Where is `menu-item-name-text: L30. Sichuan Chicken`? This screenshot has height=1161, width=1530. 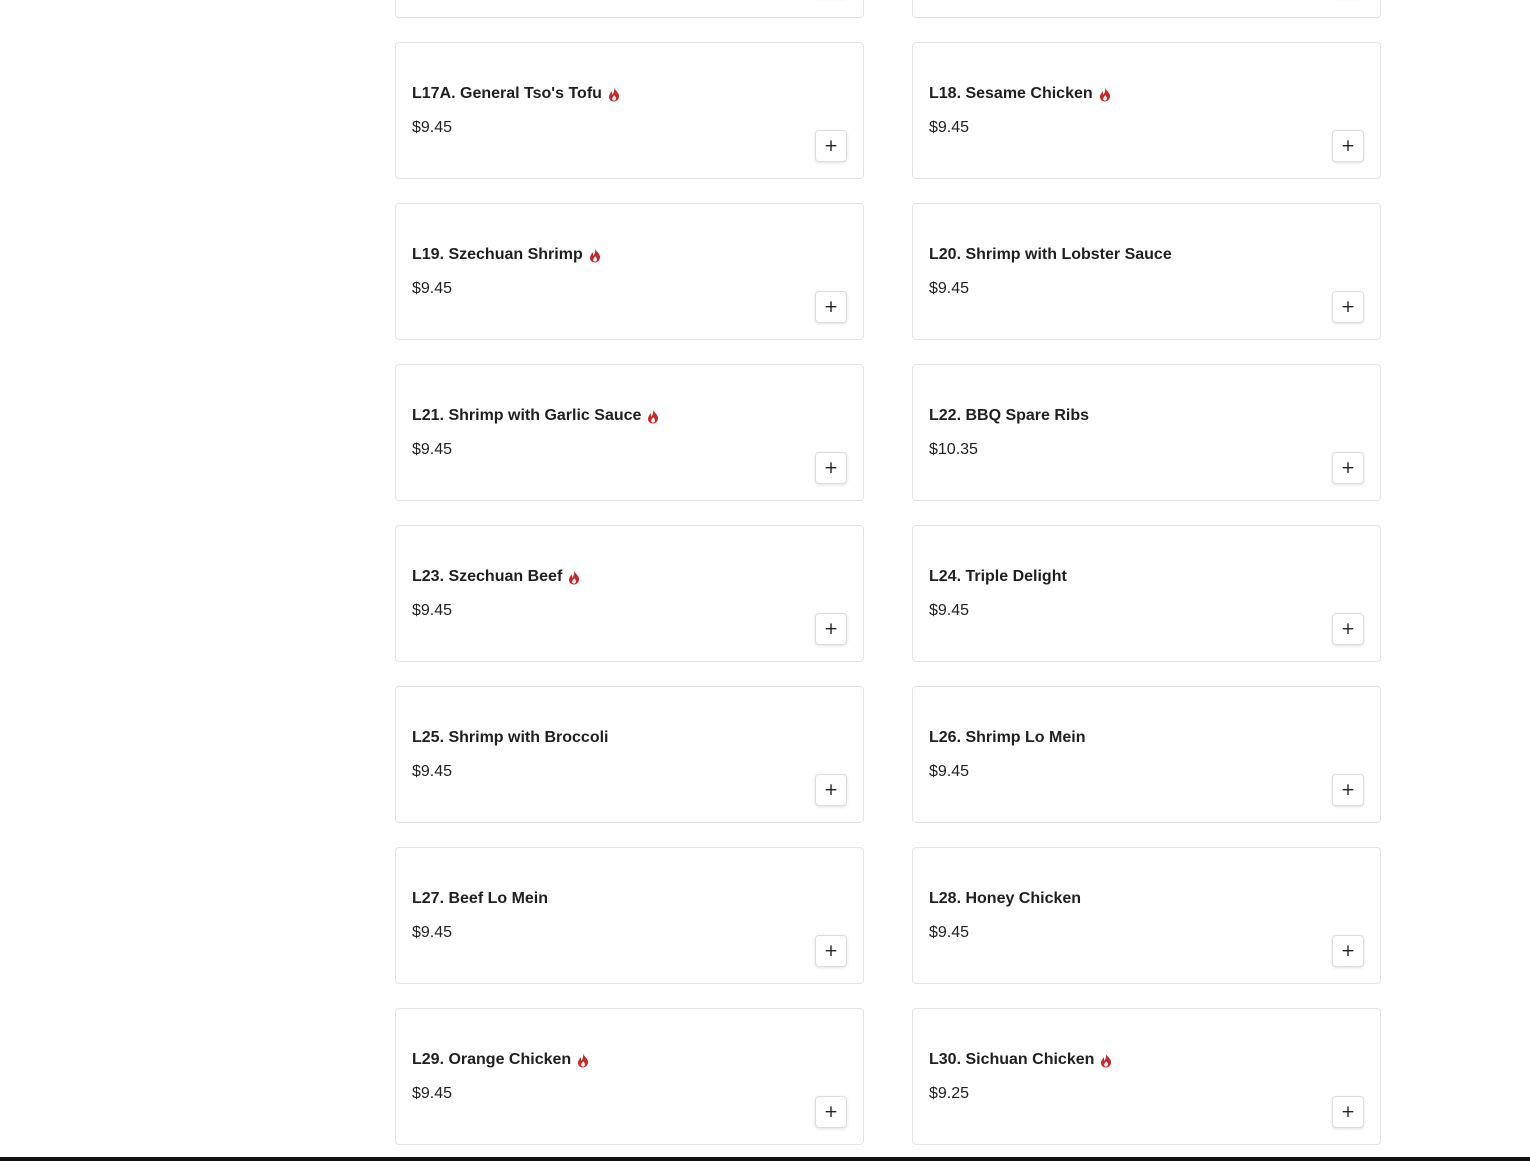 menu-item-name-text: L30. Sichuan Chicken is located at coordinates (1012, 1059).